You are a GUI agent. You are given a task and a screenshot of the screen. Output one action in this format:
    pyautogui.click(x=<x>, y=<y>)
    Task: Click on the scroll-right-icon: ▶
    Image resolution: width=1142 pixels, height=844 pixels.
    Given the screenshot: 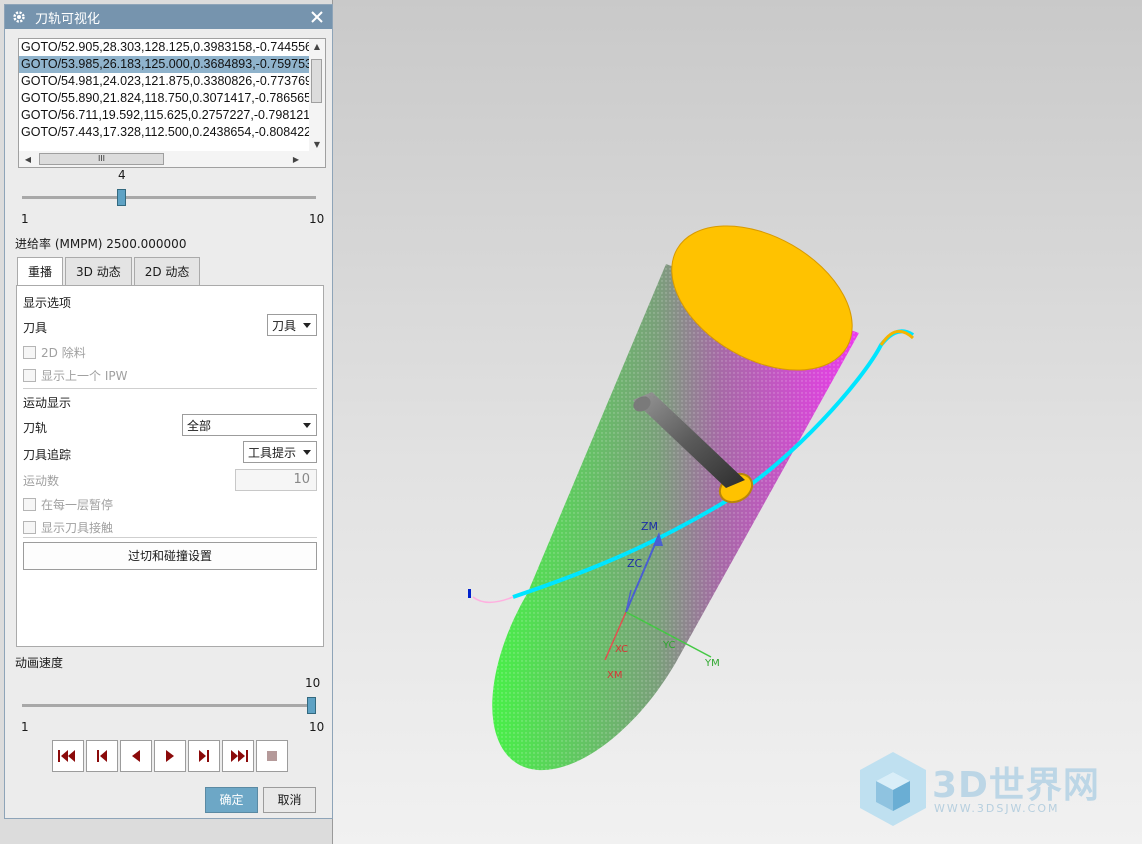 What is the action you would take?
    pyautogui.click(x=296, y=159)
    